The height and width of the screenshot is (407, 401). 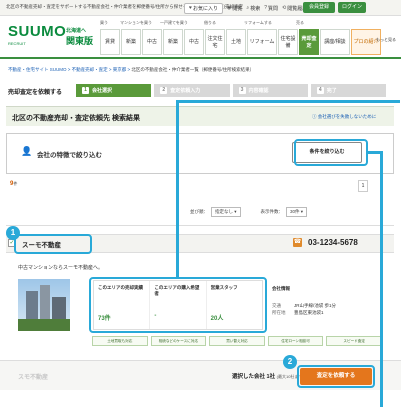 What do you see at coordinates (234, 8) in the screenshot?
I see `viewed-link: ◉ 閲覧` at bounding box center [234, 8].